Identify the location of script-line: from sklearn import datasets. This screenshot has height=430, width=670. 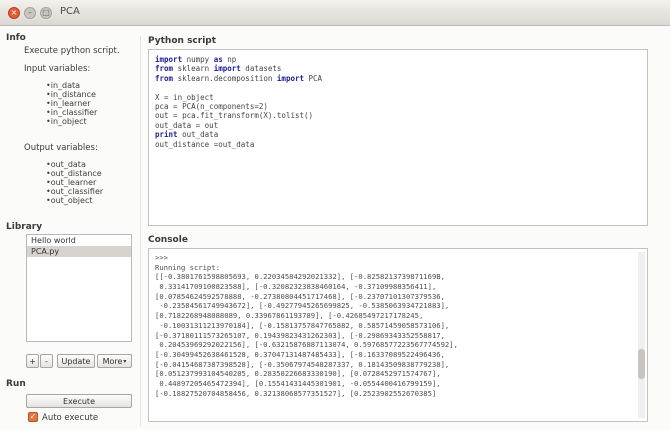
(398, 68).